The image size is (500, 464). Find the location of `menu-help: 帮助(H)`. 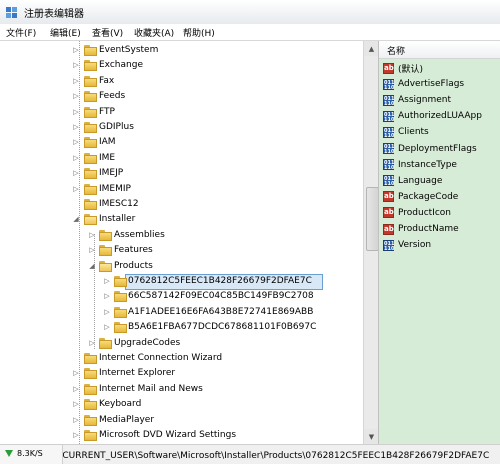

menu-help: 帮助(H) is located at coordinates (199, 32).